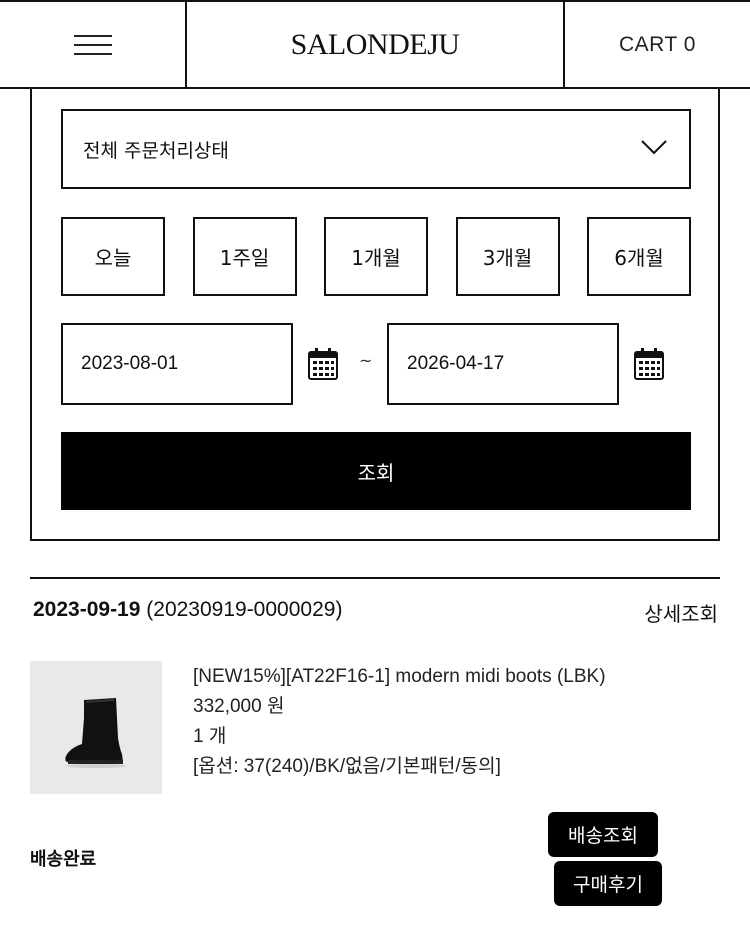 Image resolution: width=750 pixels, height=934 pixels. What do you see at coordinates (654, 147) in the screenshot?
I see `chevron-down-icon` at bounding box center [654, 147].